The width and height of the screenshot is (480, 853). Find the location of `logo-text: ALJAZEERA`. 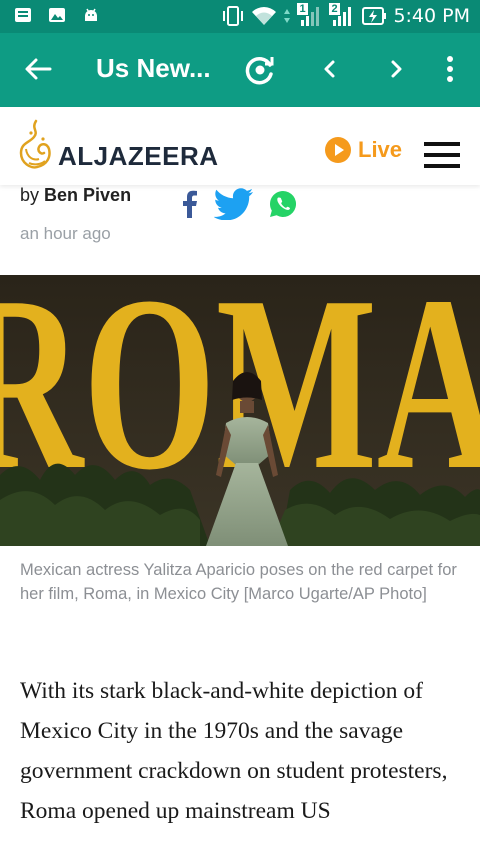

logo-text: ALJAZEERA is located at coordinates (138, 156).